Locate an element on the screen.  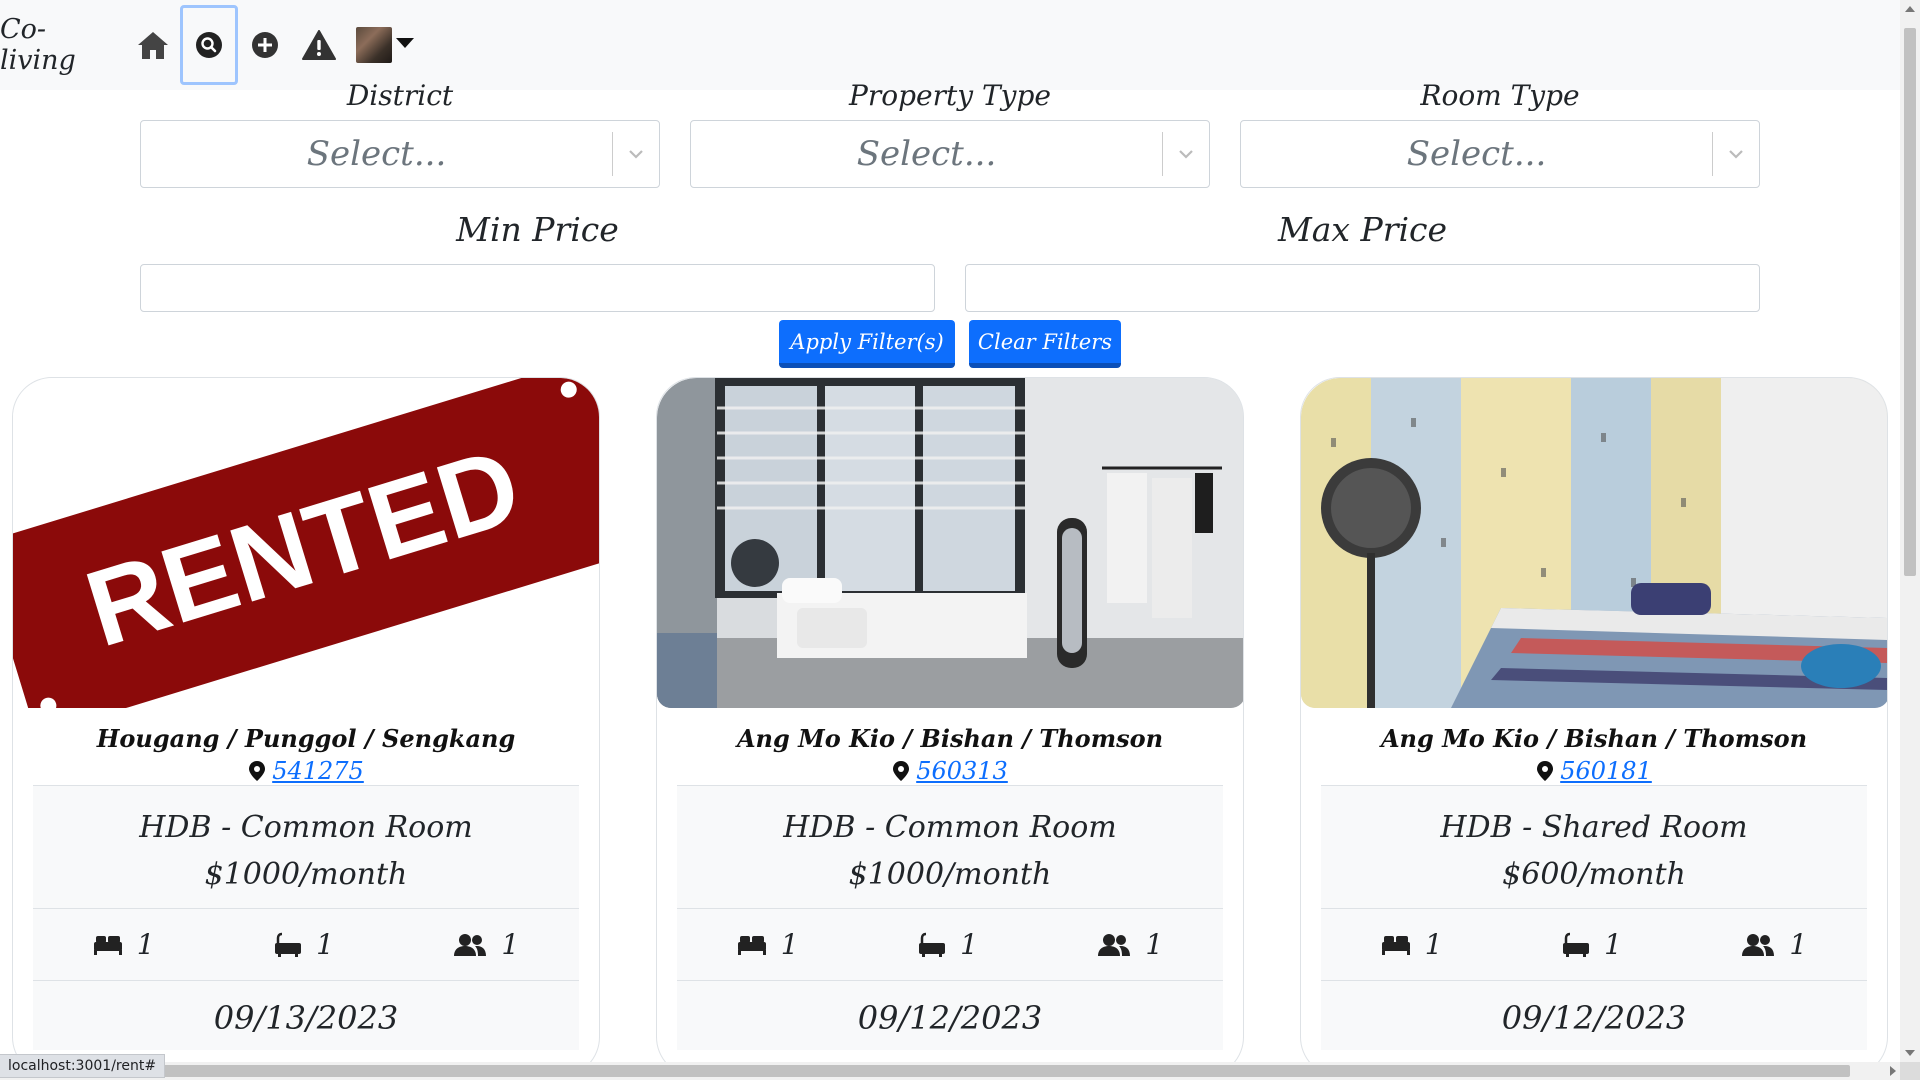
min-price-input is located at coordinates (537, 288).